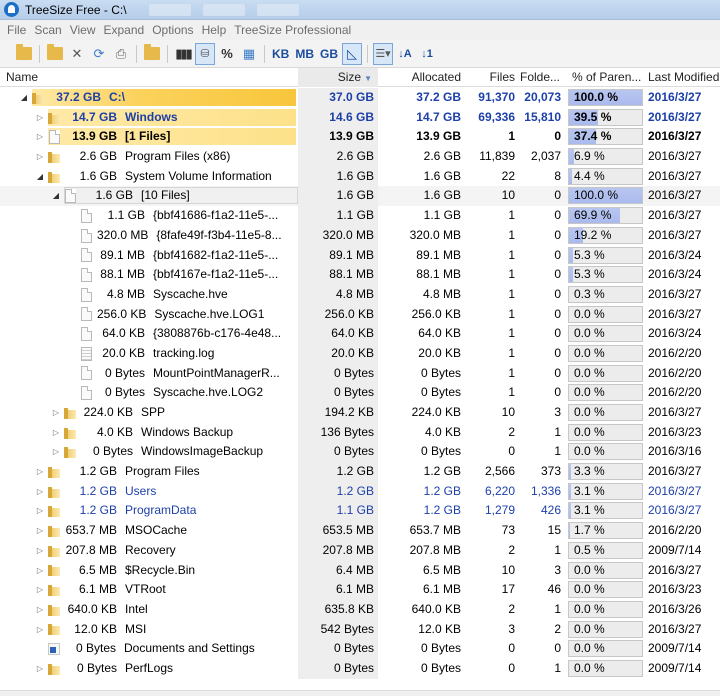 The width and height of the screenshot is (720, 696). I want to click on percent-bar: 0.3 %, so click(605, 294).